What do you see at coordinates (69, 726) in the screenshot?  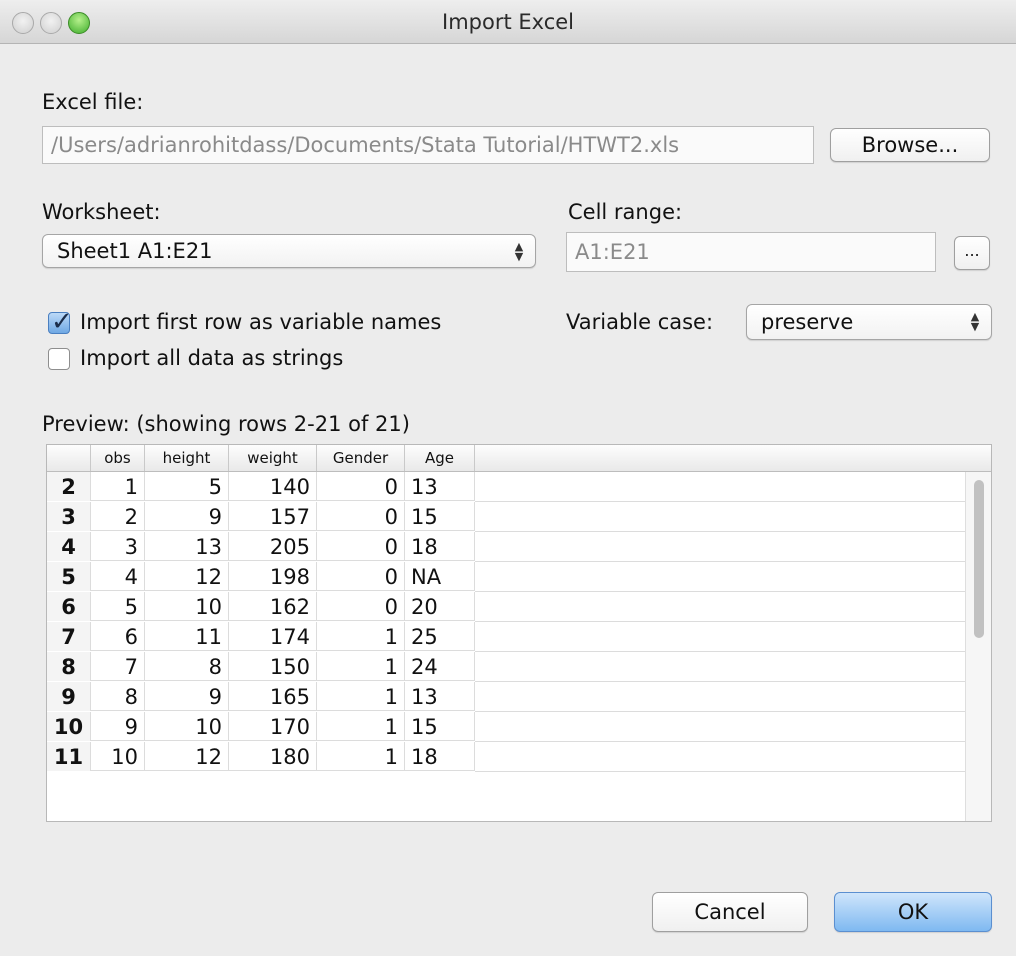 I see `row-number-cell: 10` at bounding box center [69, 726].